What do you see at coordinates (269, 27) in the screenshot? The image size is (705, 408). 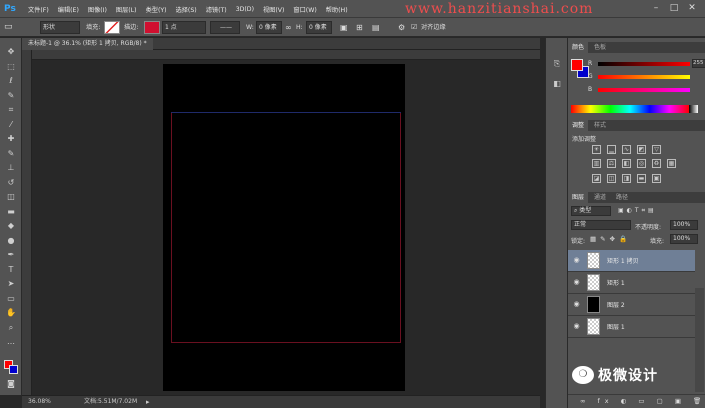 I see `width-field: 0 像素` at bounding box center [269, 27].